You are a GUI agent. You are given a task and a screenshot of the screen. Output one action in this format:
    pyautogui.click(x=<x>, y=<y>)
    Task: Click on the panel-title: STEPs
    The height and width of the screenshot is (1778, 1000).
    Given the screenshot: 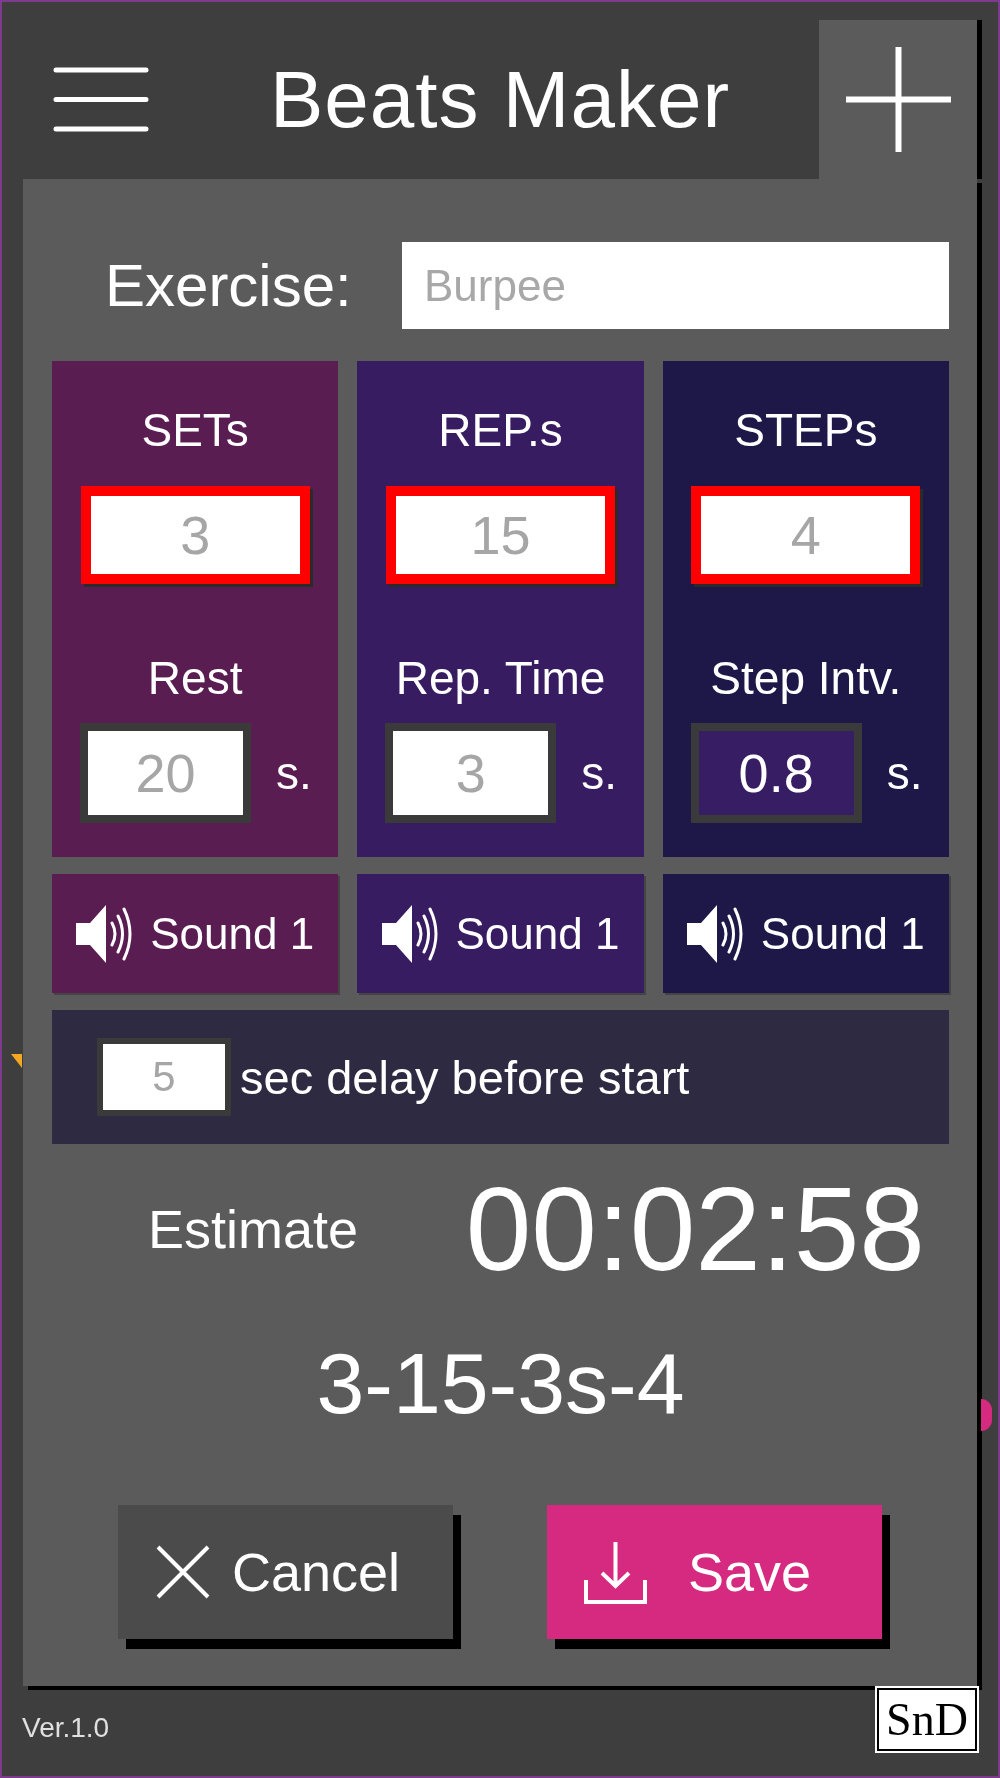 What is the action you would take?
    pyautogui.click(x=806, y=430)
    